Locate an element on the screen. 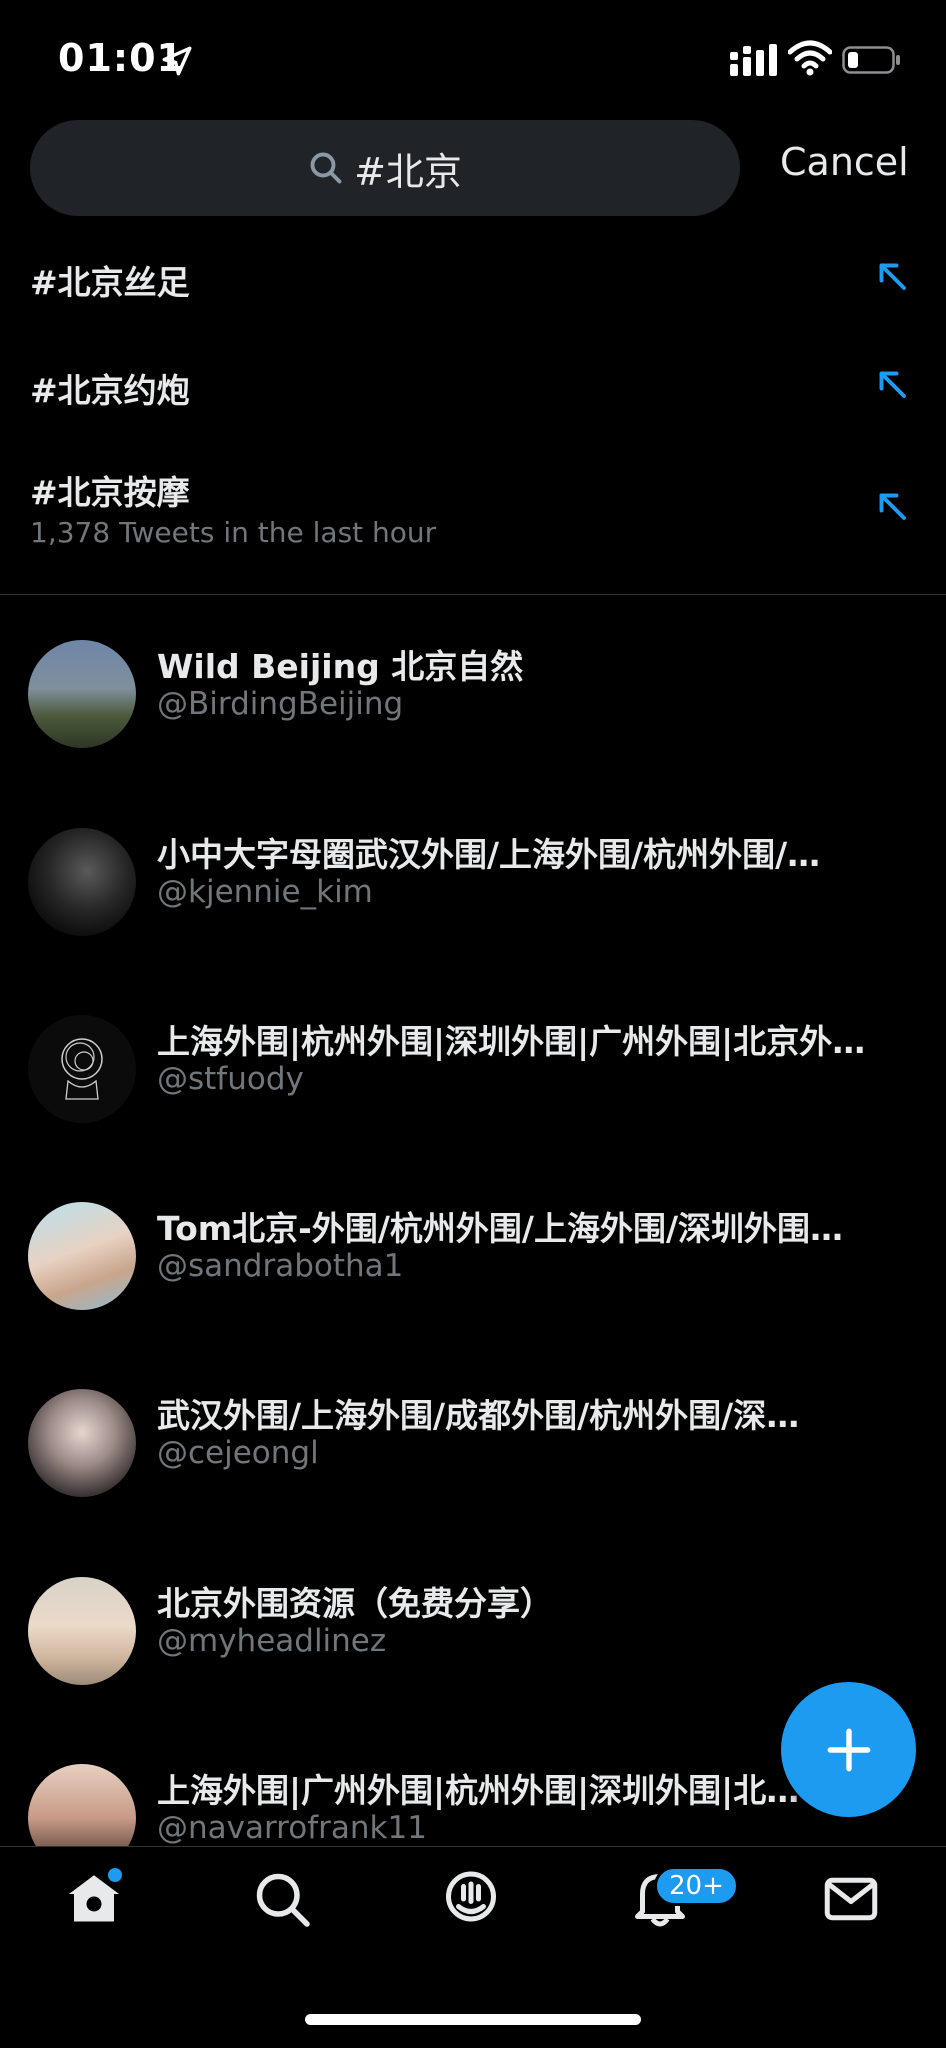  suggestion-hashtag: #北京按摩 is located at coordinates (110, 492).